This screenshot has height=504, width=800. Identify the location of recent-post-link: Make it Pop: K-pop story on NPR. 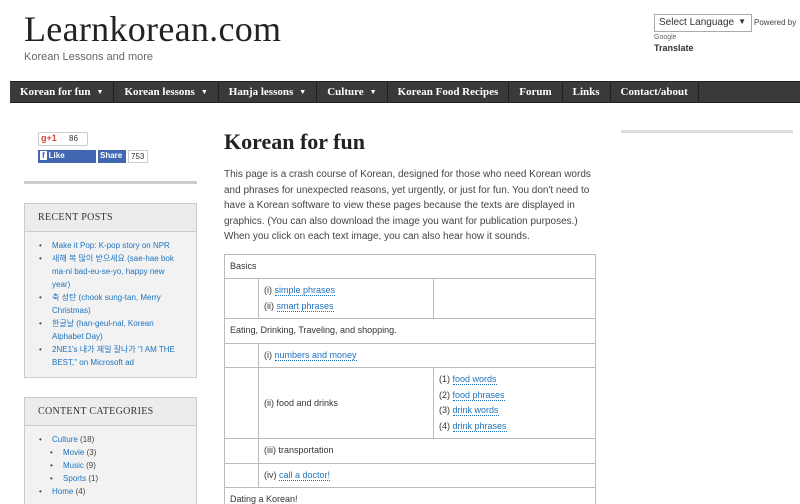
(110, 245).